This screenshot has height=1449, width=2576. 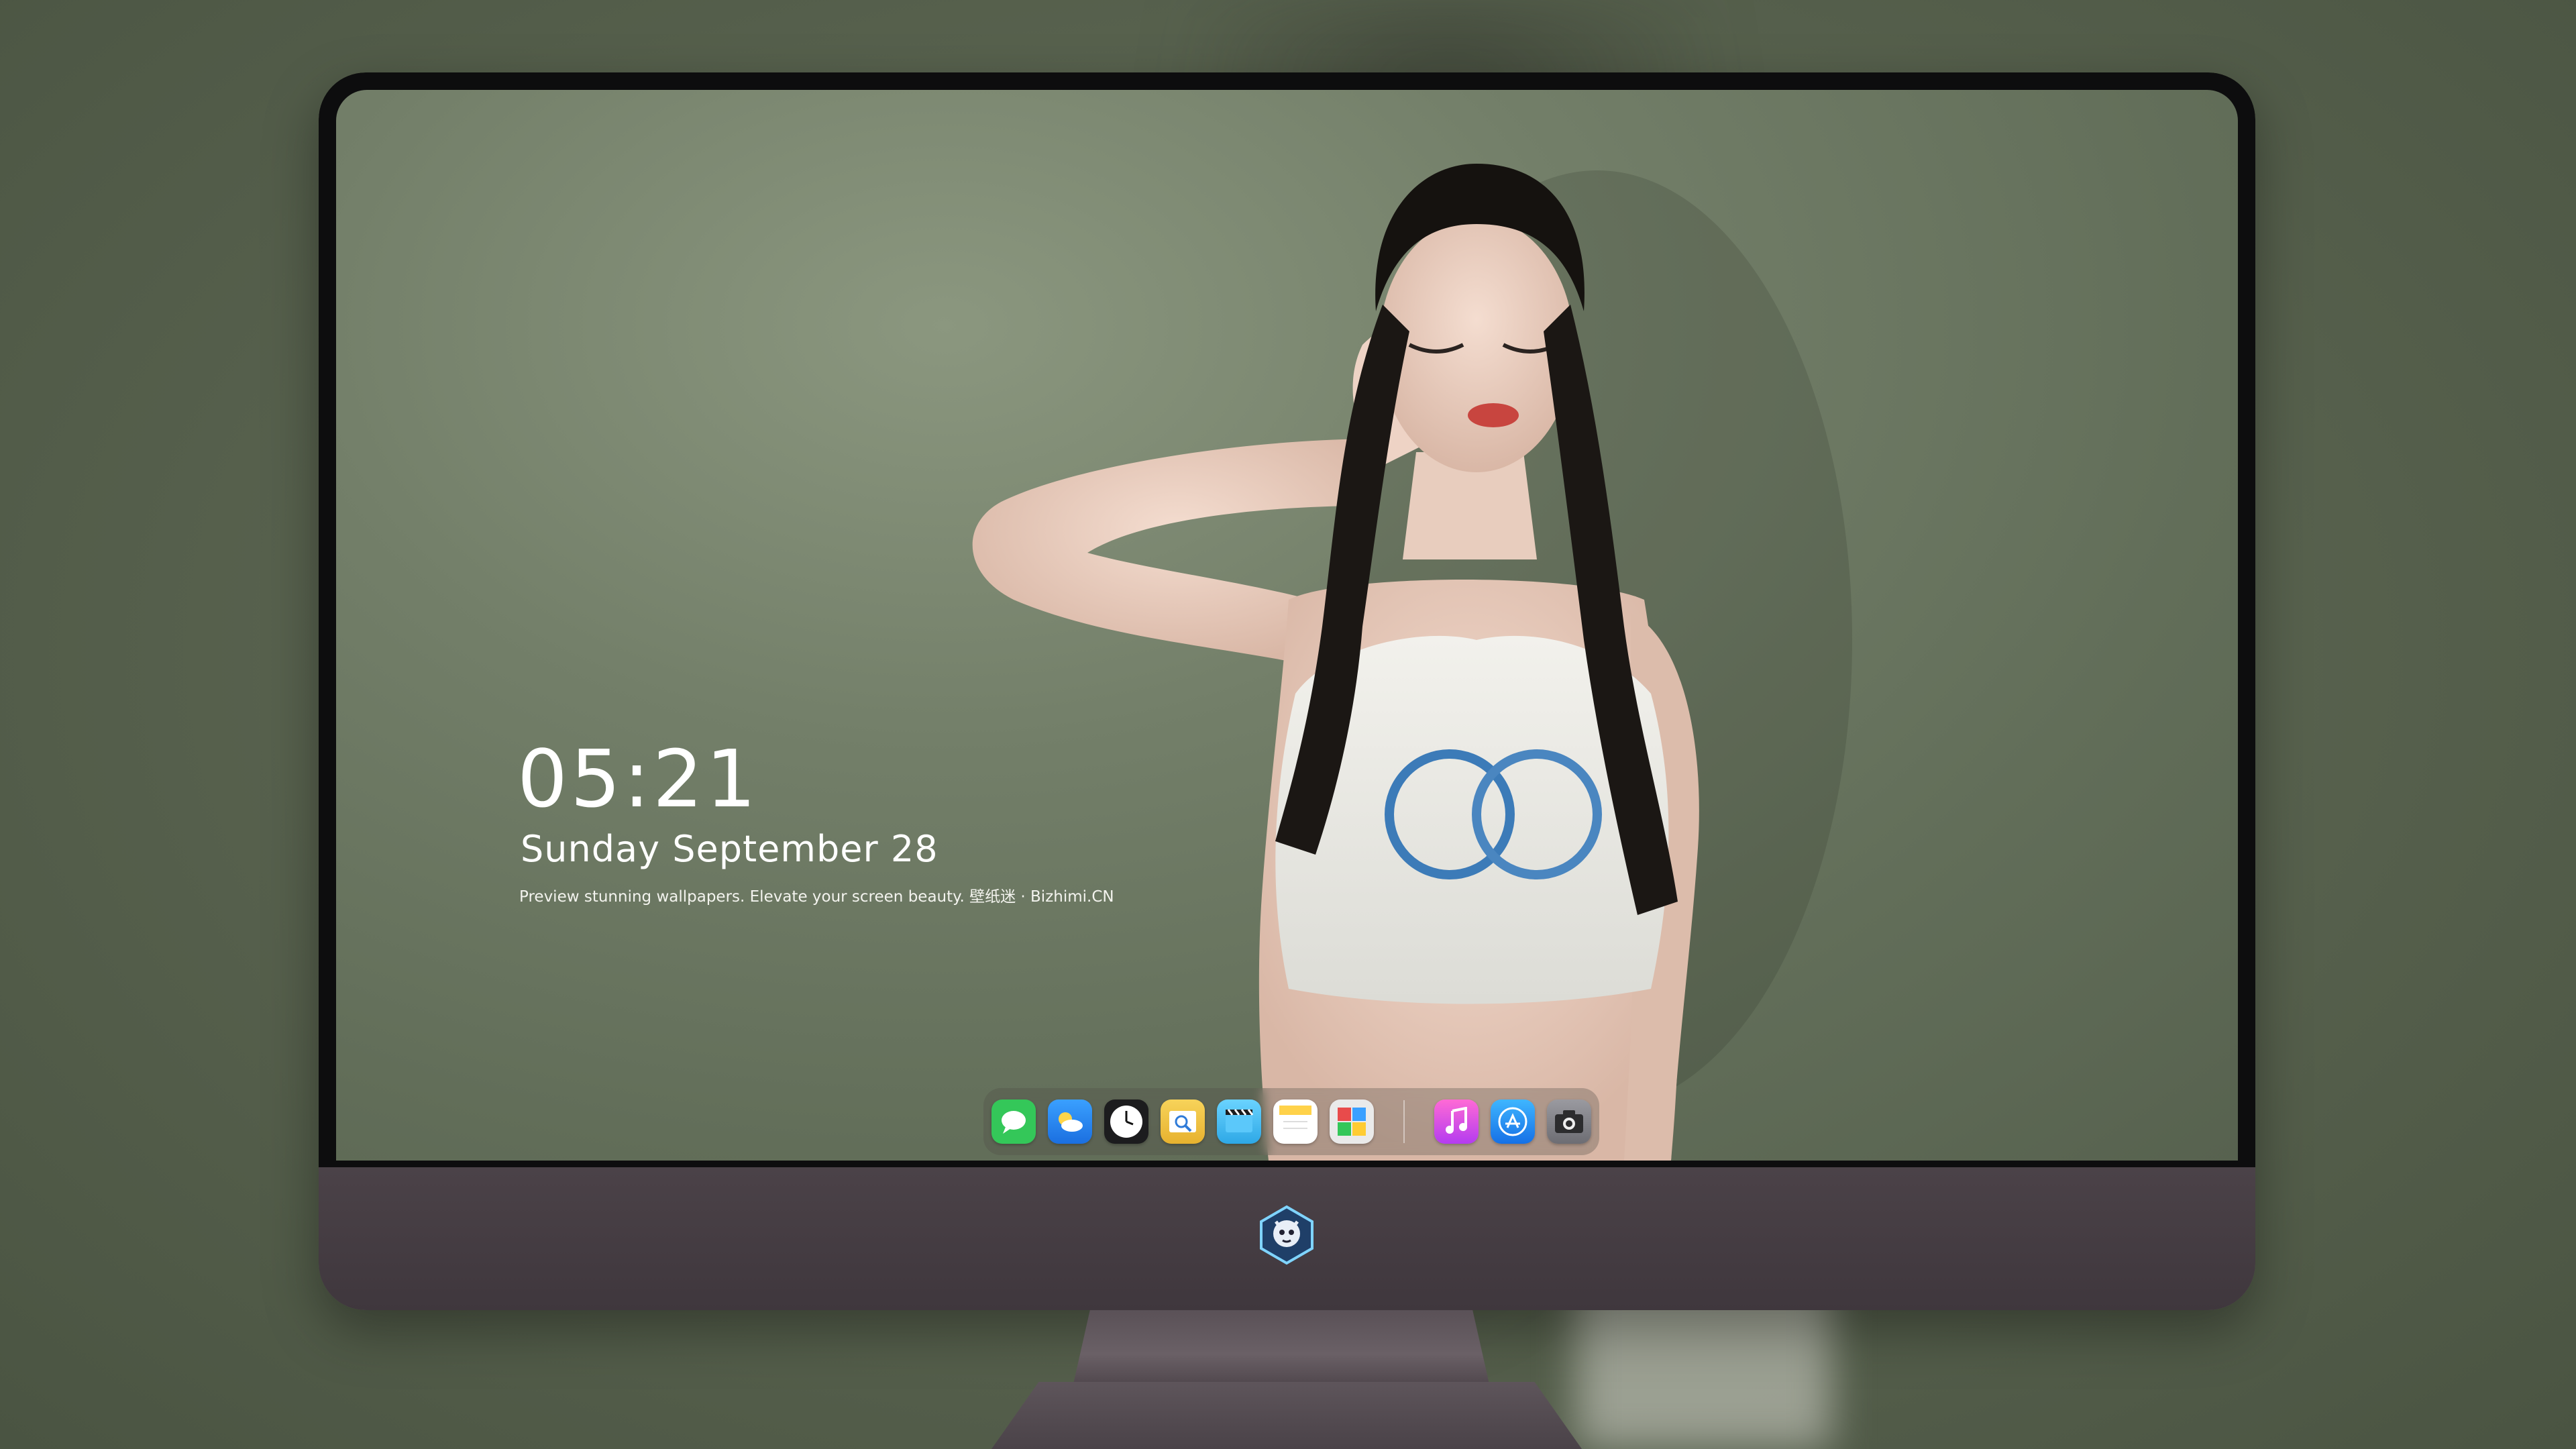 I want to click on monitor-chin, so click(x=1287, y=1238).